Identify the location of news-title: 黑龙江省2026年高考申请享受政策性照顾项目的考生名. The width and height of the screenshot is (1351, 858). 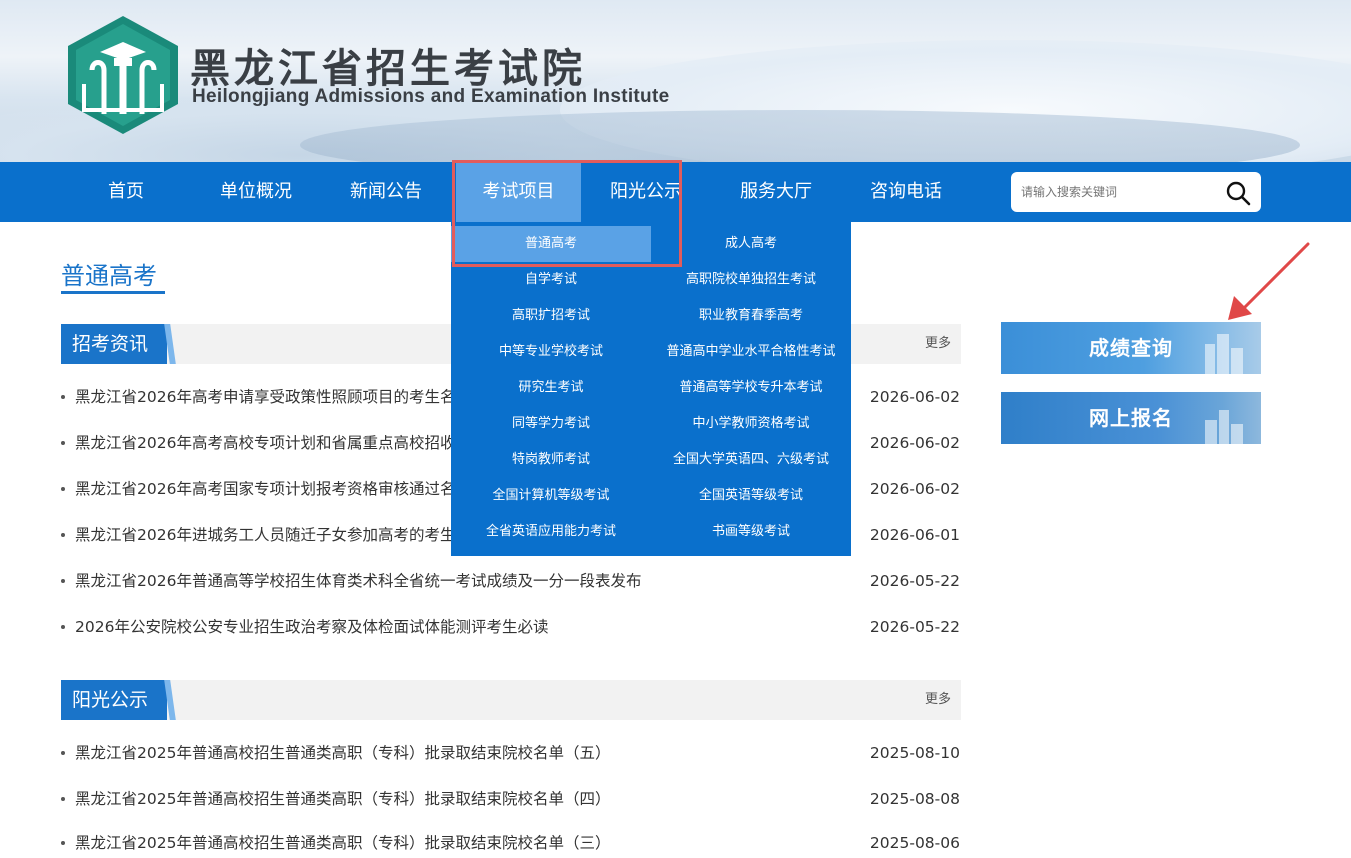
(265, 397).